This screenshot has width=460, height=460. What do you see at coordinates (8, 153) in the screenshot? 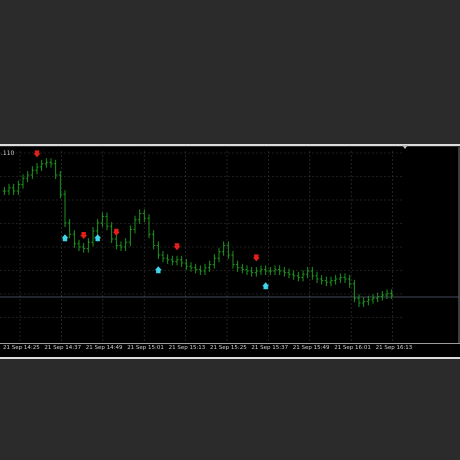
I see `price-scale-label: .110` at bounding box center [8, 153].